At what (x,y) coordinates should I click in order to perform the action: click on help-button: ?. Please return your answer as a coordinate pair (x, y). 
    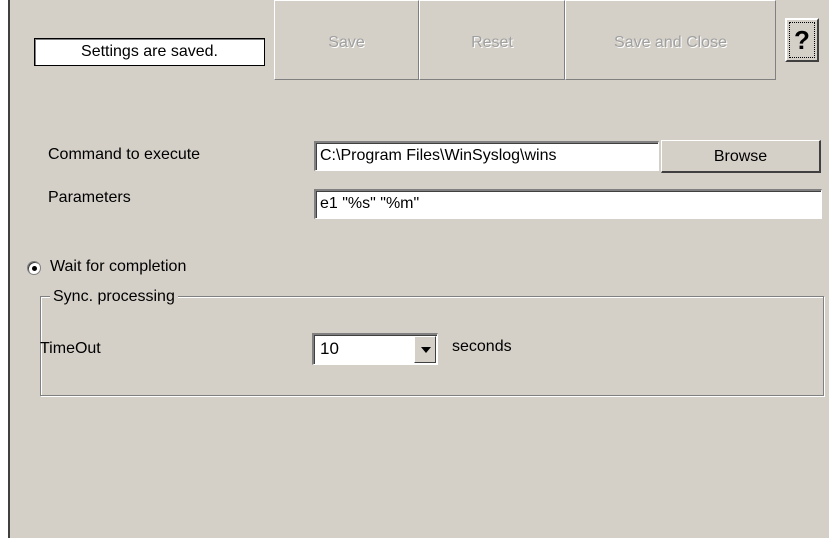
    Looking at the image, I should click on (802, 40).